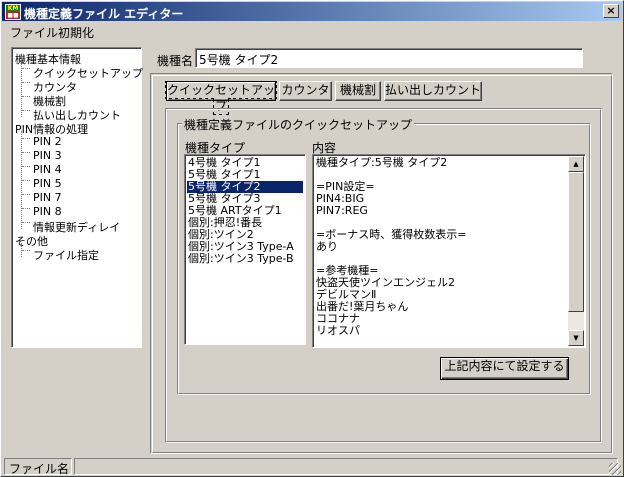 The width and height of the screenshot is (624, 477). What do you see at coordinates (240, 259) in the screenshot?
I see `list-item: 個別:ツイン3 Type-B` at bounding box center [240, 259].